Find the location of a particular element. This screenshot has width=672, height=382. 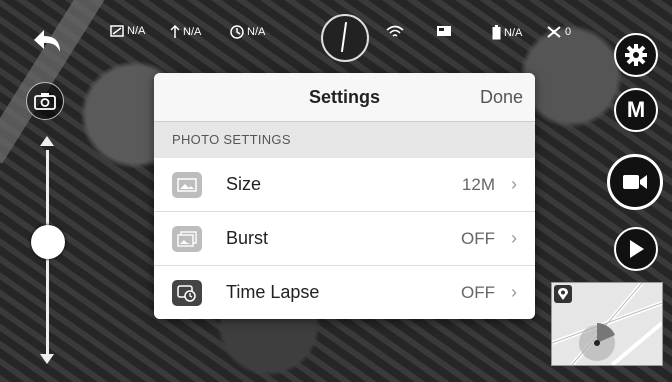

compass is located at coordinates (345, 38).